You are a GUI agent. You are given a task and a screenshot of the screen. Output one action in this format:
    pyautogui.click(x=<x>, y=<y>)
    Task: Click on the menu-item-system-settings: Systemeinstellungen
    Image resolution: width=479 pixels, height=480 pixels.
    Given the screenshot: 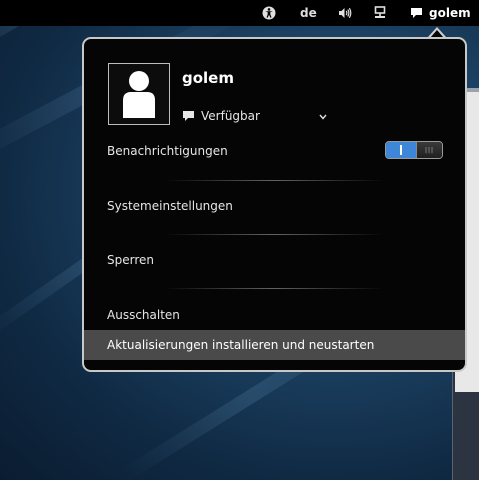 What is the action you would take?
    pyautogui.click(x=274, y=206)
    